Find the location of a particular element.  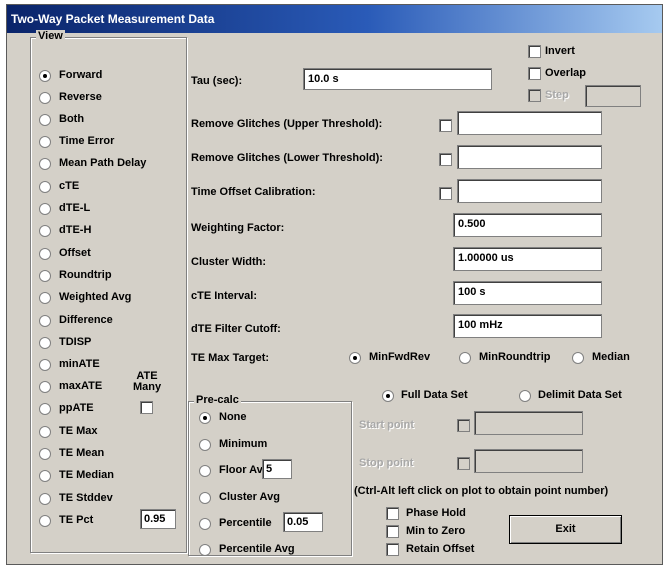

invert-checkbox is located at coordinates (534, 51).